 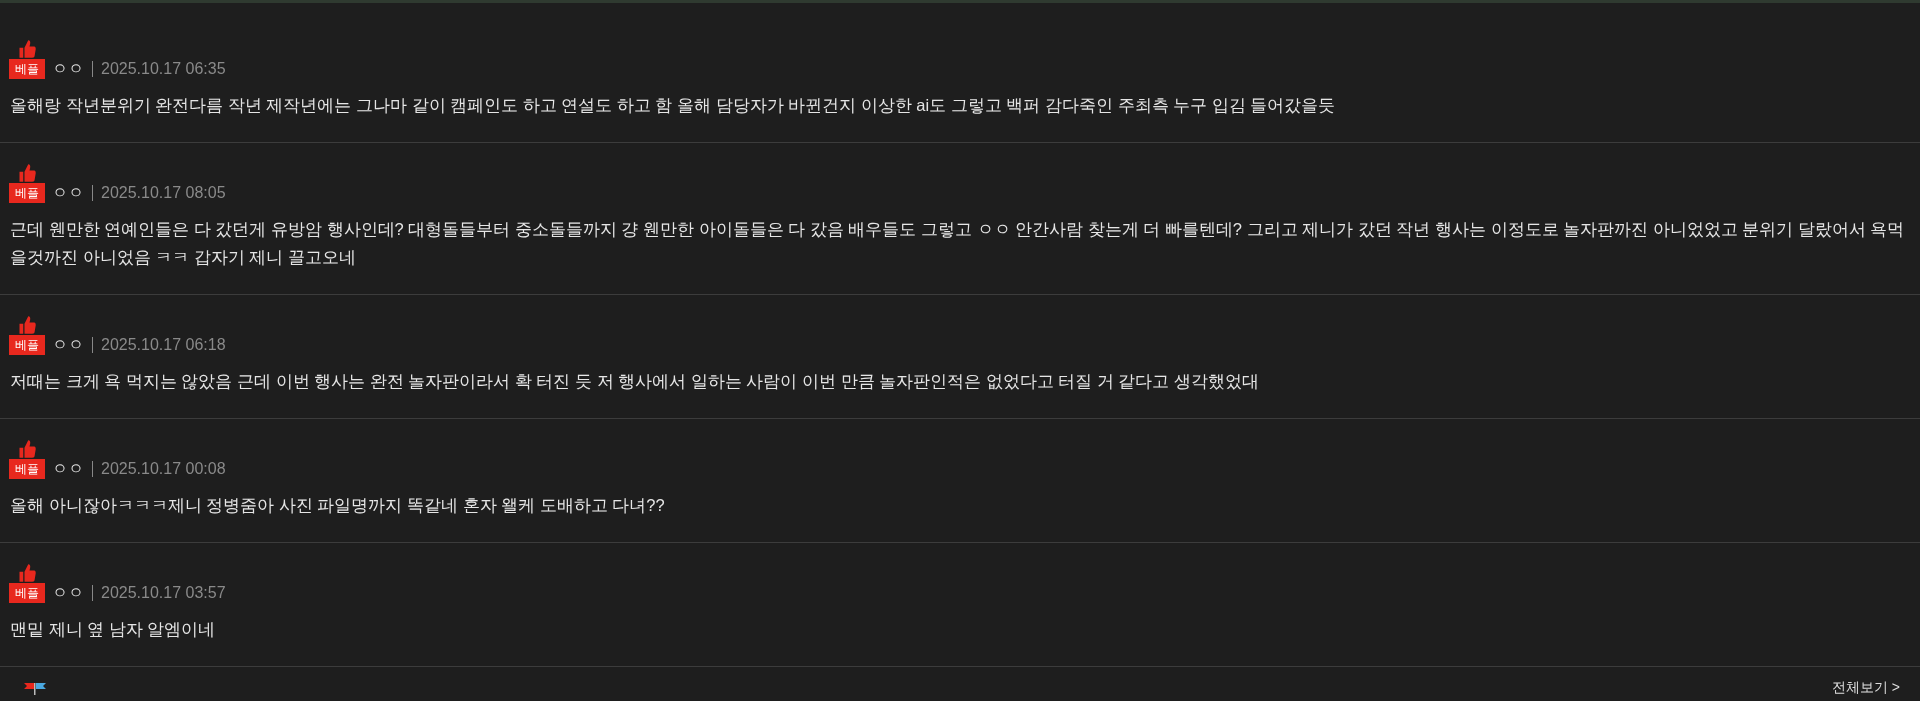 I want to click on comment-text: 올해랑 작년분위기 완전다름 작년 제작년에는 그나마 같이 캠페인도 하고 연설도 하고 함 올해 담당자가 바뀐건지 이상한 ai도 그렇고 백퍼 감다죽인 주최측 누구 입김 들어갔을듯, so click(x=673, y=105).